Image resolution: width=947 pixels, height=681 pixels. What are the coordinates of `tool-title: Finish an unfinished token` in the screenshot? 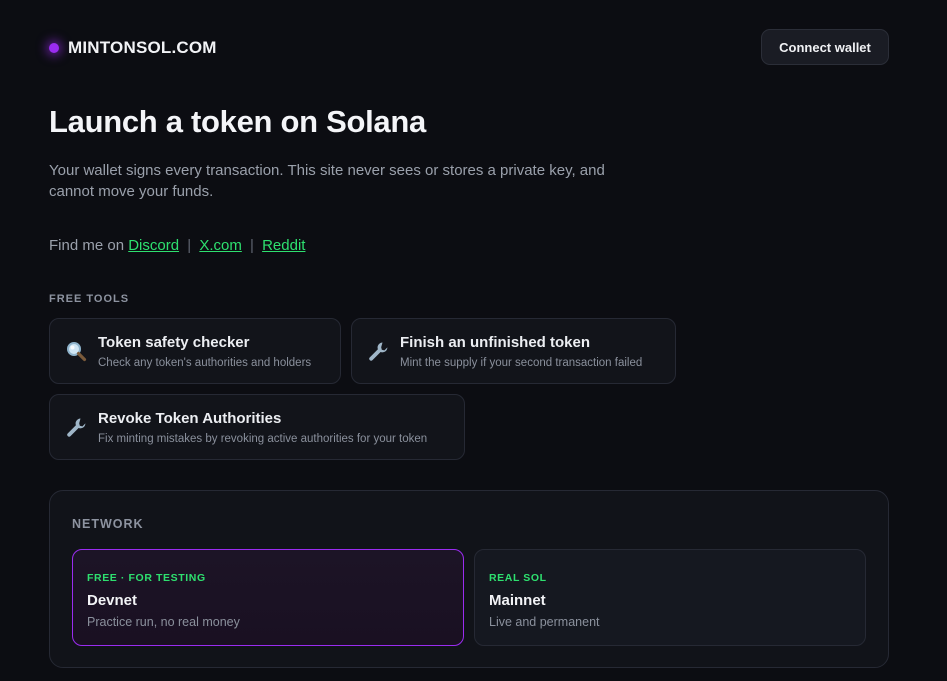 It's located at (495, 342).